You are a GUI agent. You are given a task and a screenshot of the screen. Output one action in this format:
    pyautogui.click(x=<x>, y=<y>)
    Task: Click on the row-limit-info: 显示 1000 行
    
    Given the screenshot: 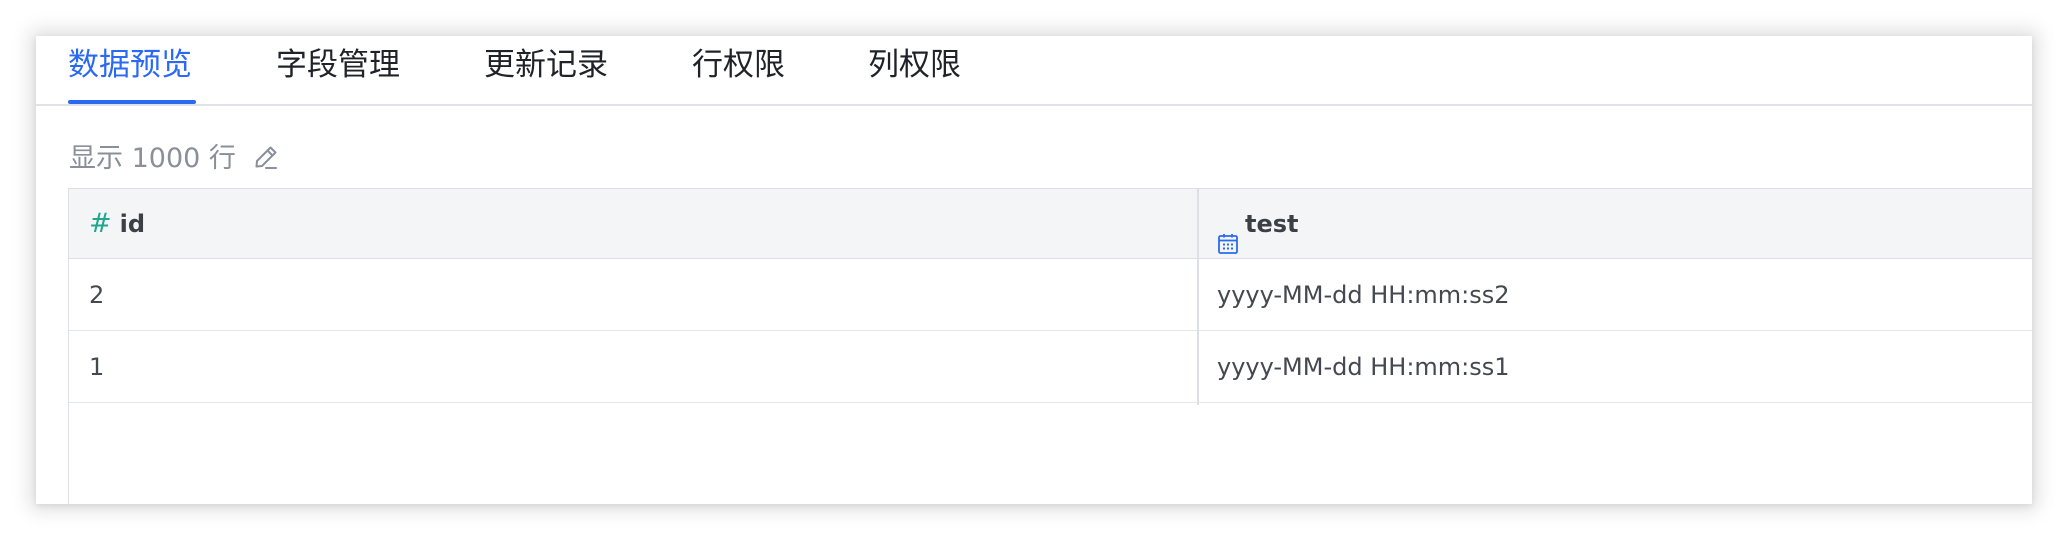 What is the action you would take?
    pyautogui.click(x=174, y=158)
    